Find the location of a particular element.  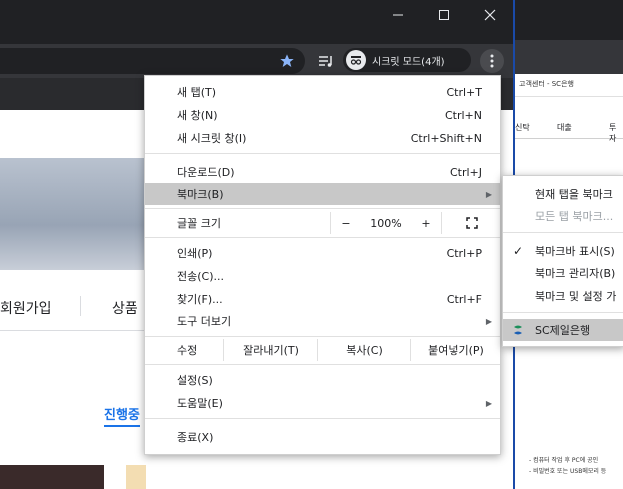

copy-button: 복사(C) is located at coordinates (364, 350).